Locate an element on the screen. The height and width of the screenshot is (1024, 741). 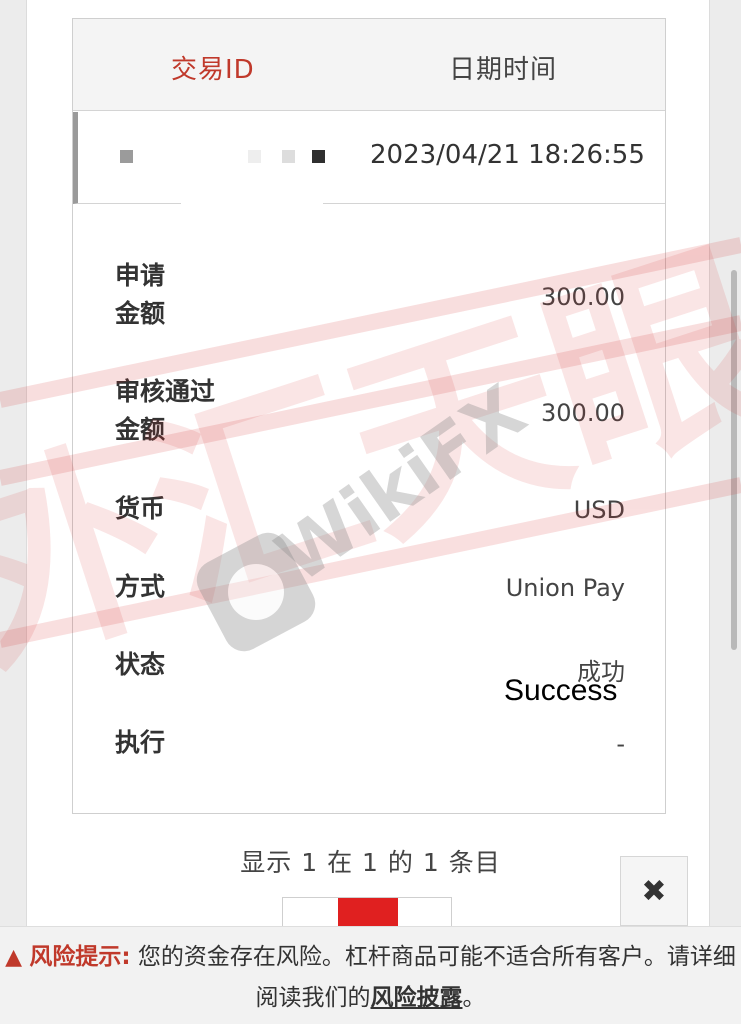
table-header: 交易ID 日期时间 is located at coordinates (369, 65).